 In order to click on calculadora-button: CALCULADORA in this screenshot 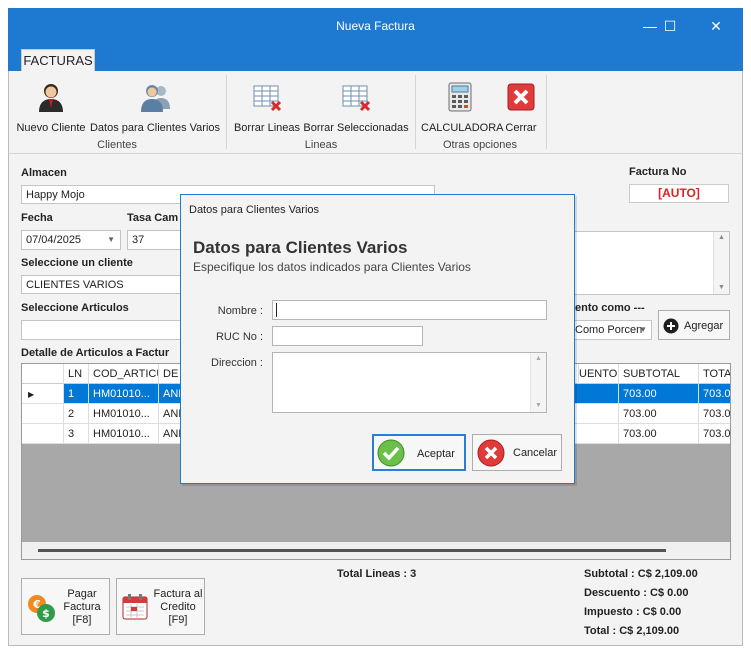, I will do `click(462, 107)`.